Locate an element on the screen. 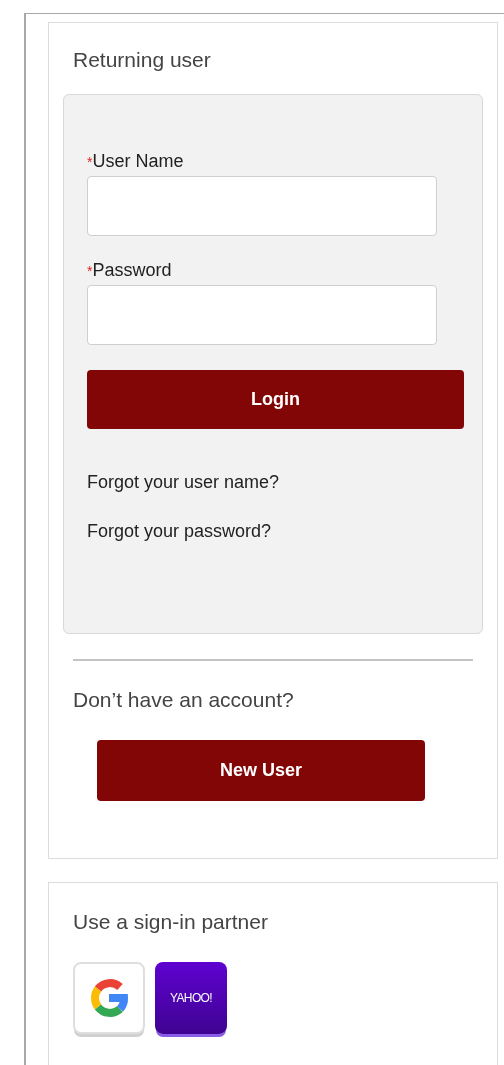  new-user-button: New User is located at coordinates (261, 770).